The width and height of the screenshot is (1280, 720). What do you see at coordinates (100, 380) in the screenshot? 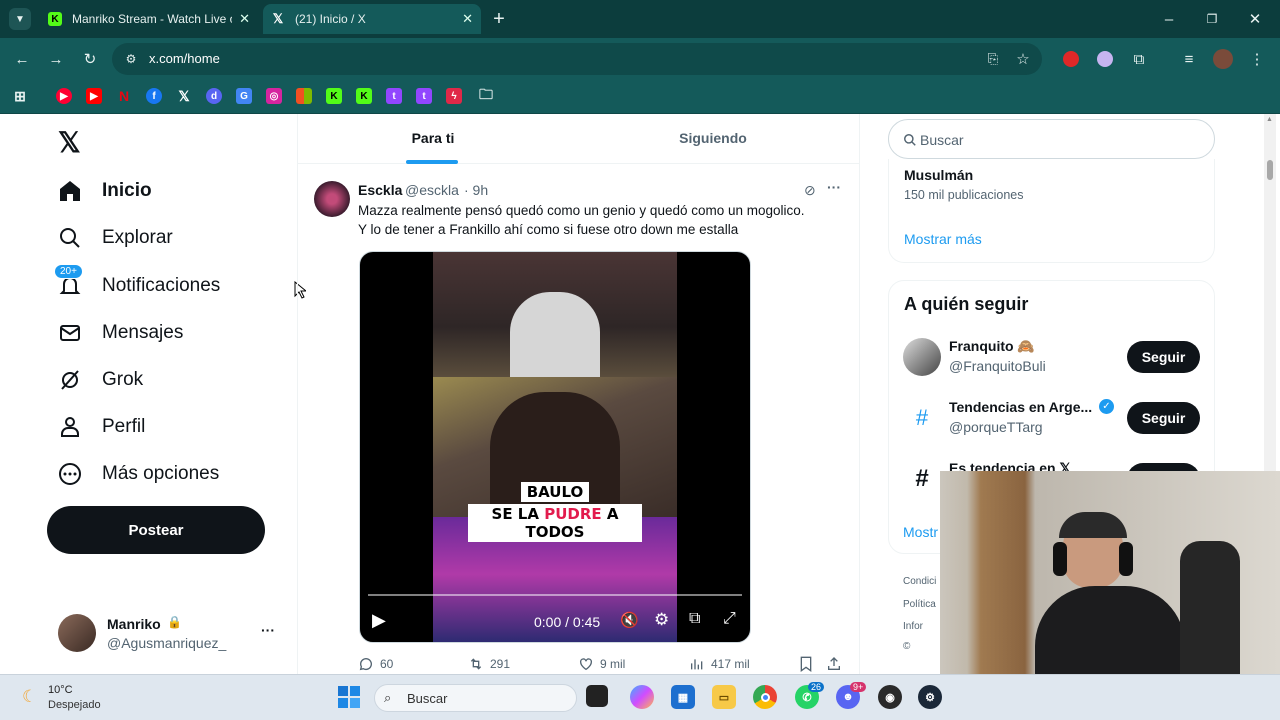
I see `sidebar-item-grok: Grok` at bounding box center [100, 380].